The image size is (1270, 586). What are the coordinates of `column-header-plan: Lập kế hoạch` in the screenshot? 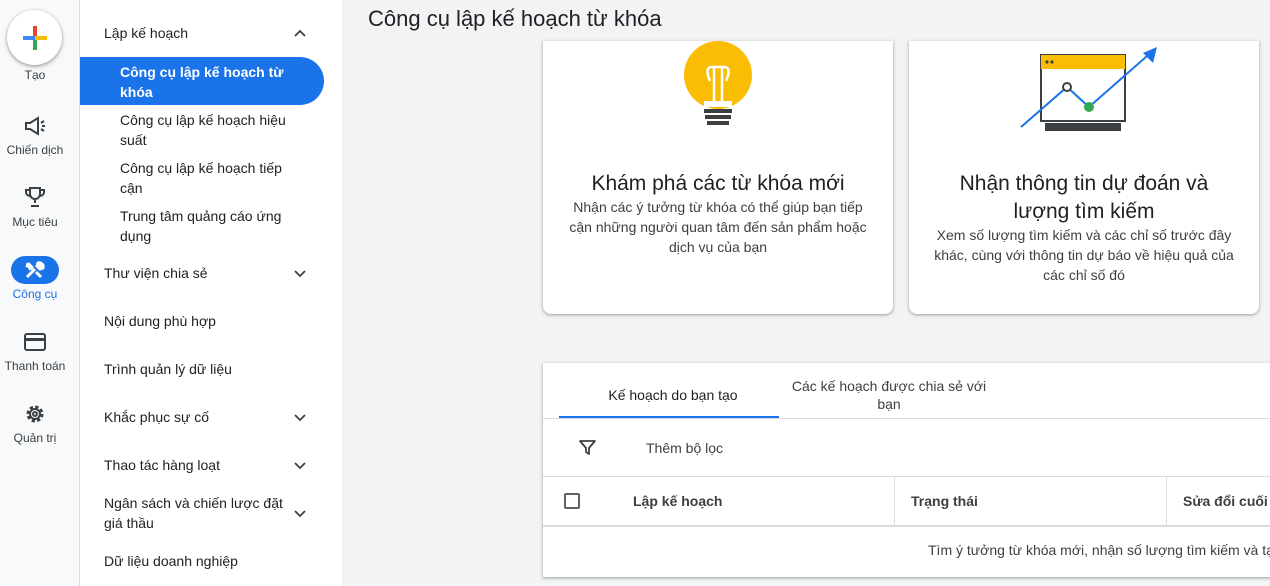 It's located at (677, 501).